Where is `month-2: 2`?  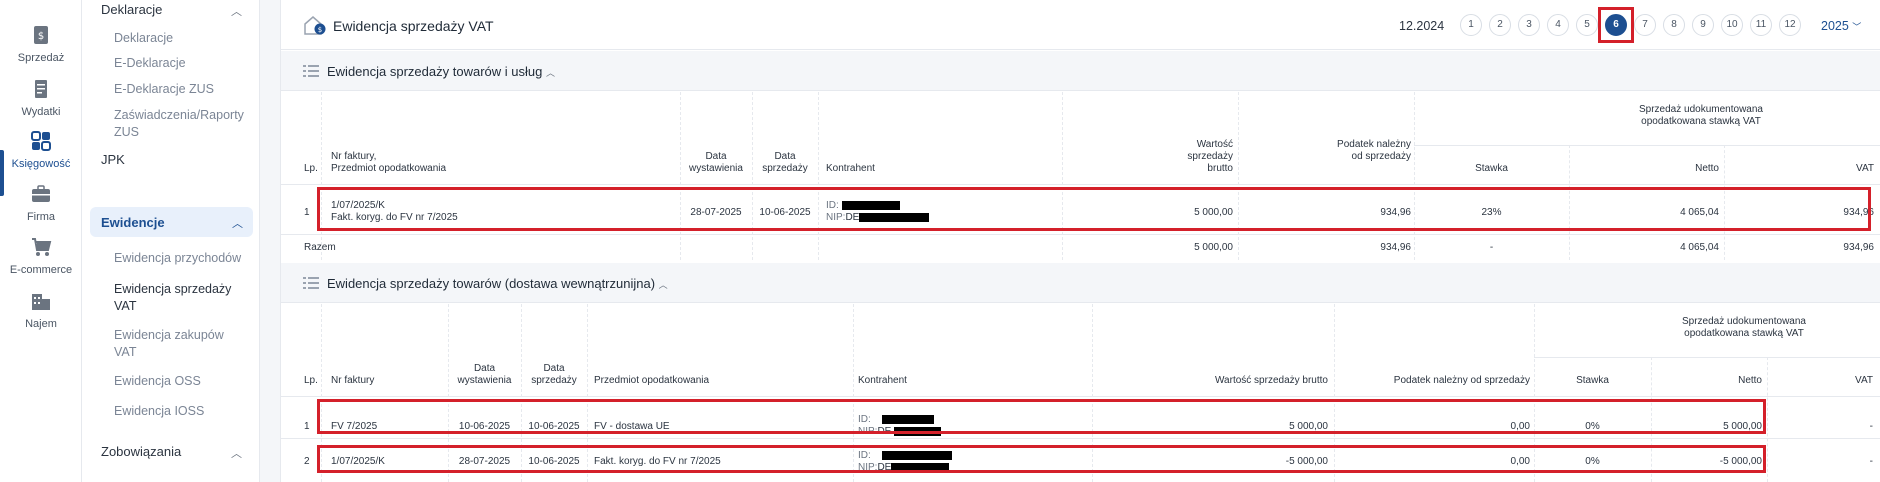 month-2: 2 is located at coordinates (1500, 25).